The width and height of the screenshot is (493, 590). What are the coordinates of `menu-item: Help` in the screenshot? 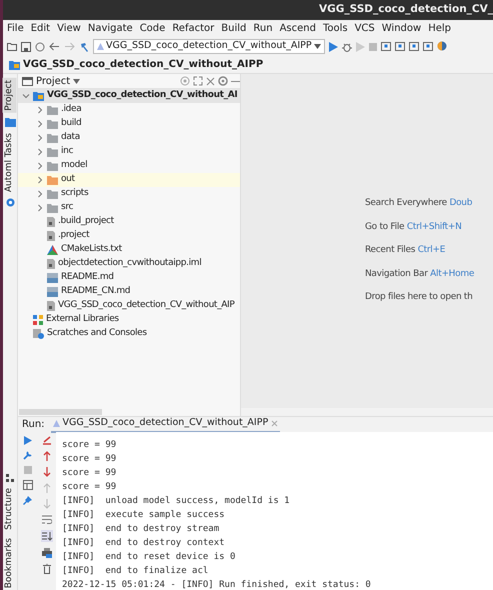 It's located at (440, 28).